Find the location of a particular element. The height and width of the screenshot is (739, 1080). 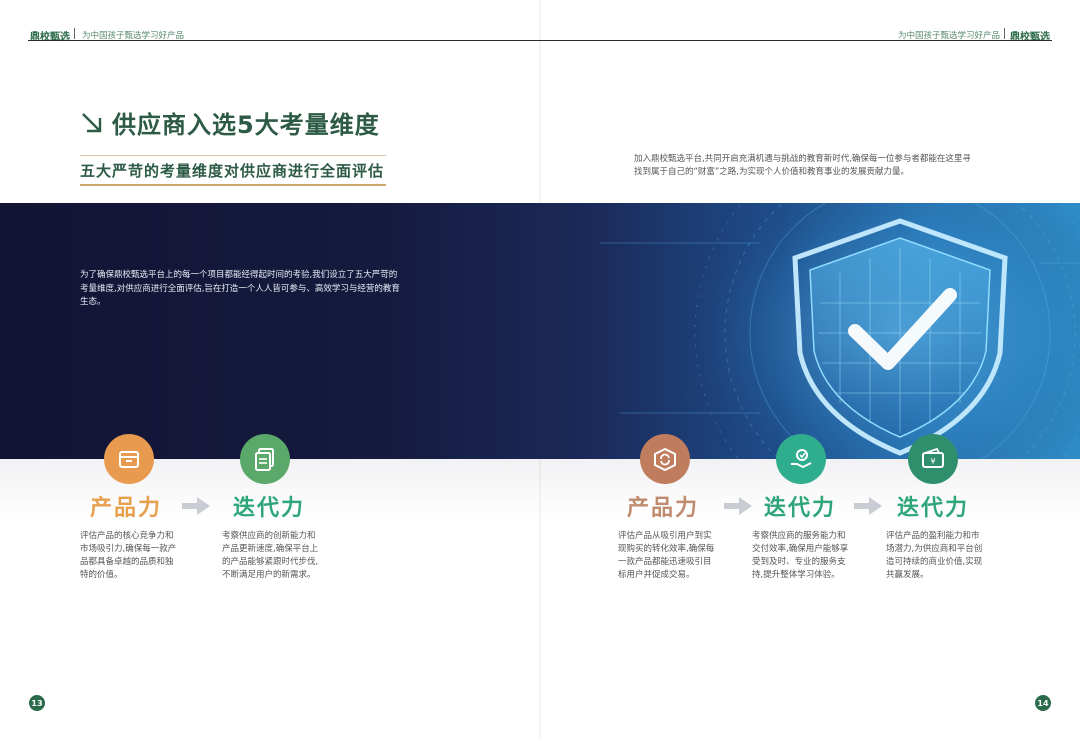

header-separator-left is located at coordinates (74, 33).